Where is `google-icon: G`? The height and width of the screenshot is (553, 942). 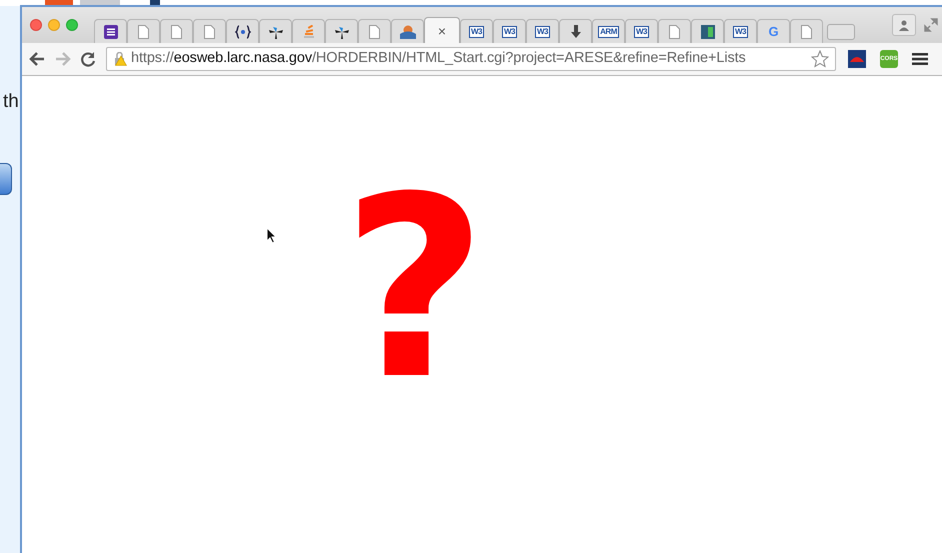 google-icon: G is located at coordinates (773, 31).